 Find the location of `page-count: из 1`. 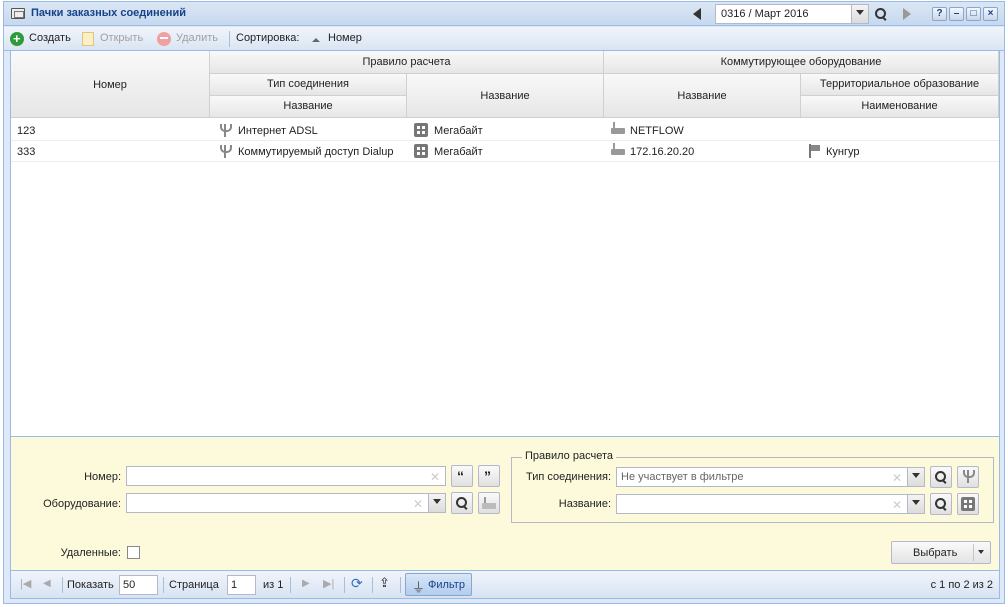

page-count: из 1 is located at coordinates (273, 585).